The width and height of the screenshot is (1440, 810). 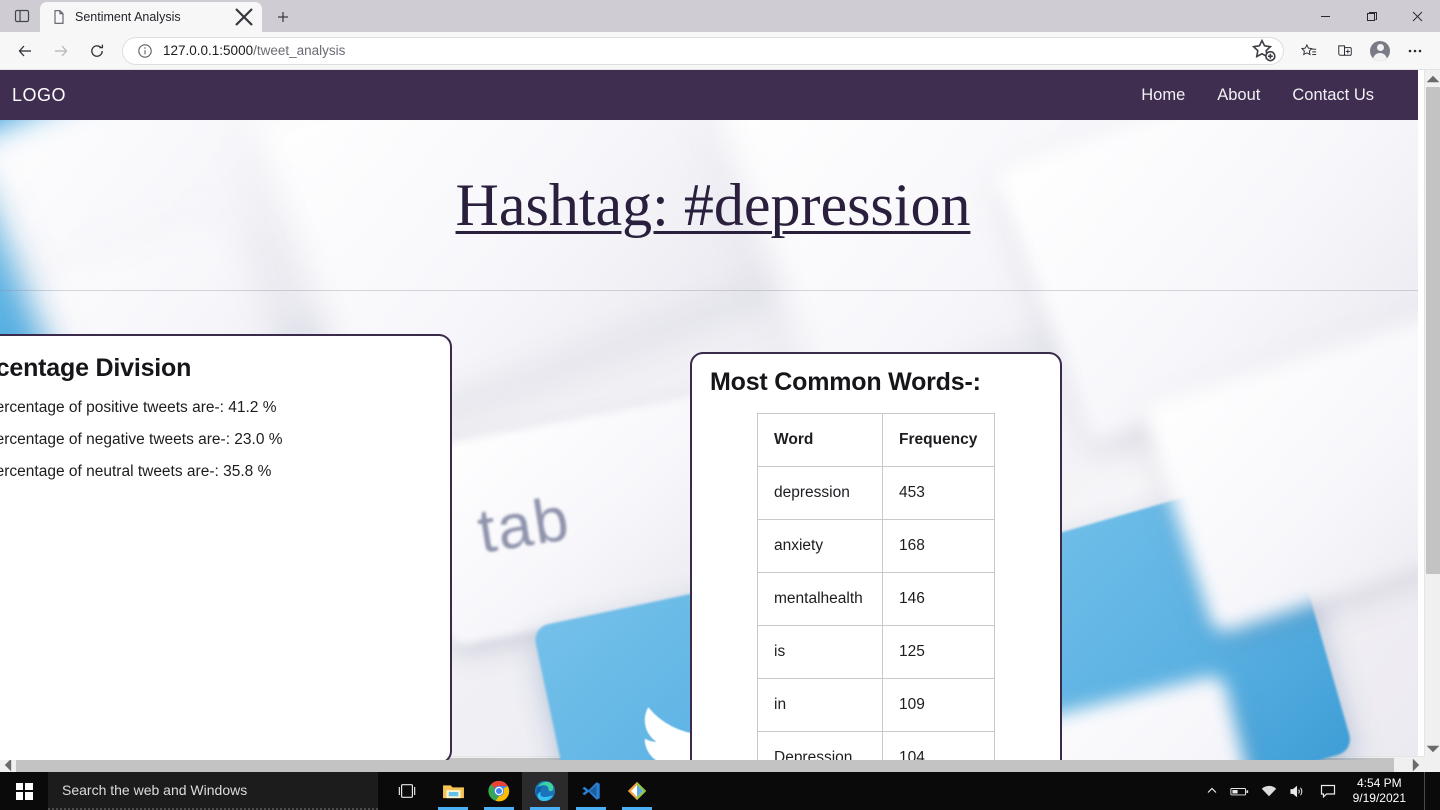 I want to click on taskbar-search-input: Search the web and Windows, so click(x=213, y=791).